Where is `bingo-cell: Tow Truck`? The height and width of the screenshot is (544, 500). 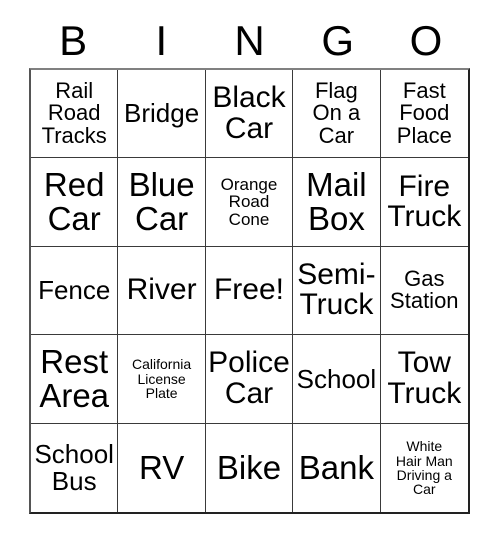
bingo-cell: Tow Truck is located at coordinates (424, 379).